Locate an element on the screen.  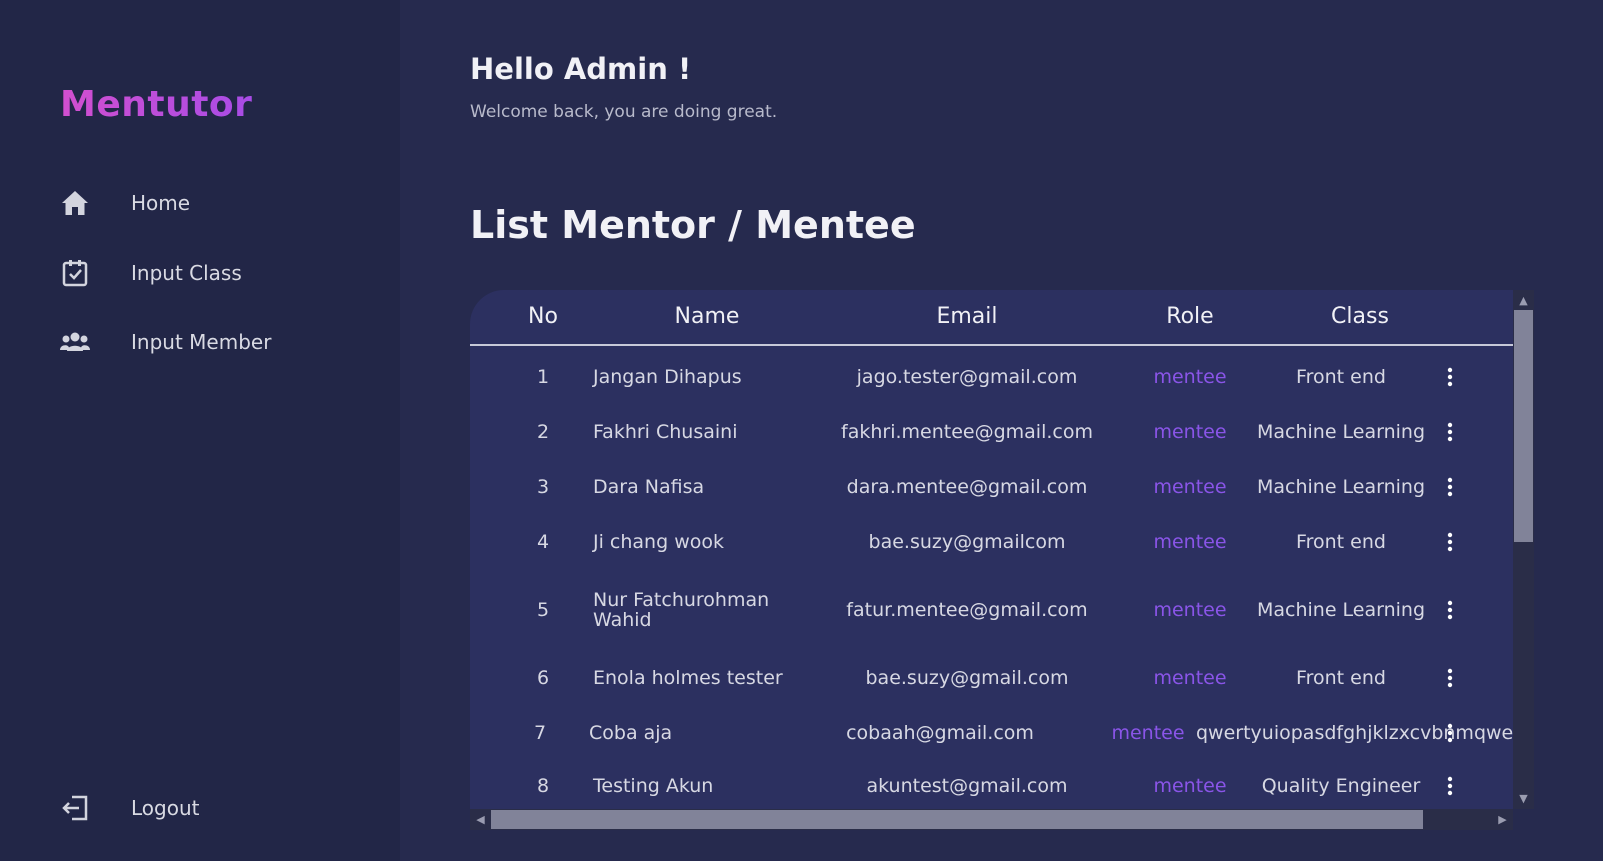
column-header-no: No is located at coordinates (543, 316).